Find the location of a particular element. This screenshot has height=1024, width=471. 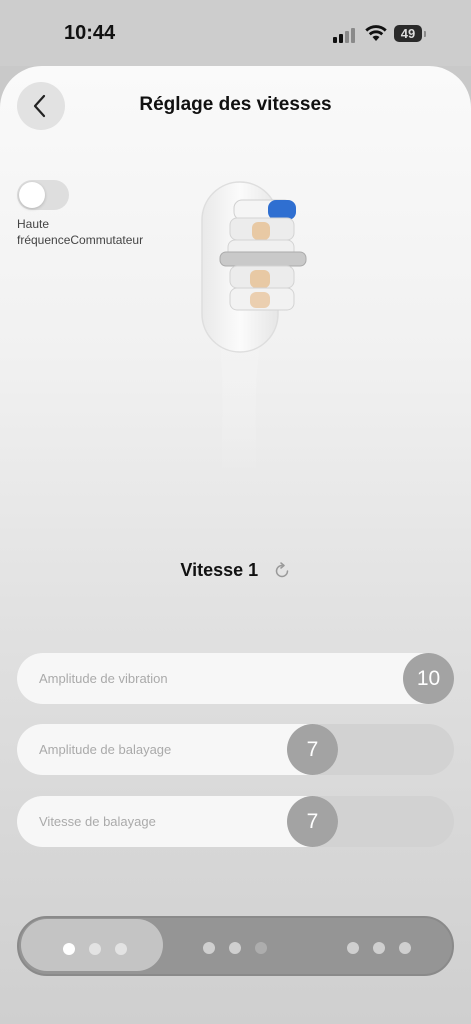

vibration-amplitude-slider: Amplitude de vibration 10 is located at coordinates (235, 678).